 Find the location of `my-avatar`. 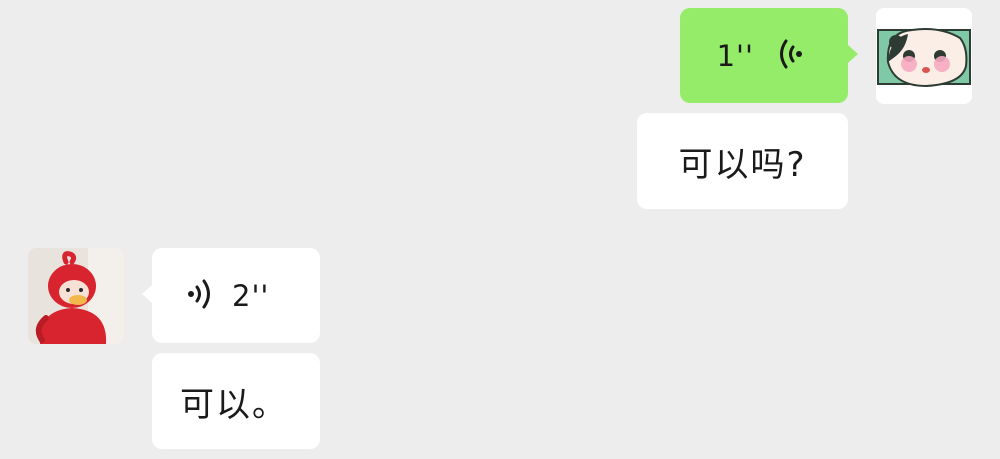

my-avatar is located at coordinates (924, 56).